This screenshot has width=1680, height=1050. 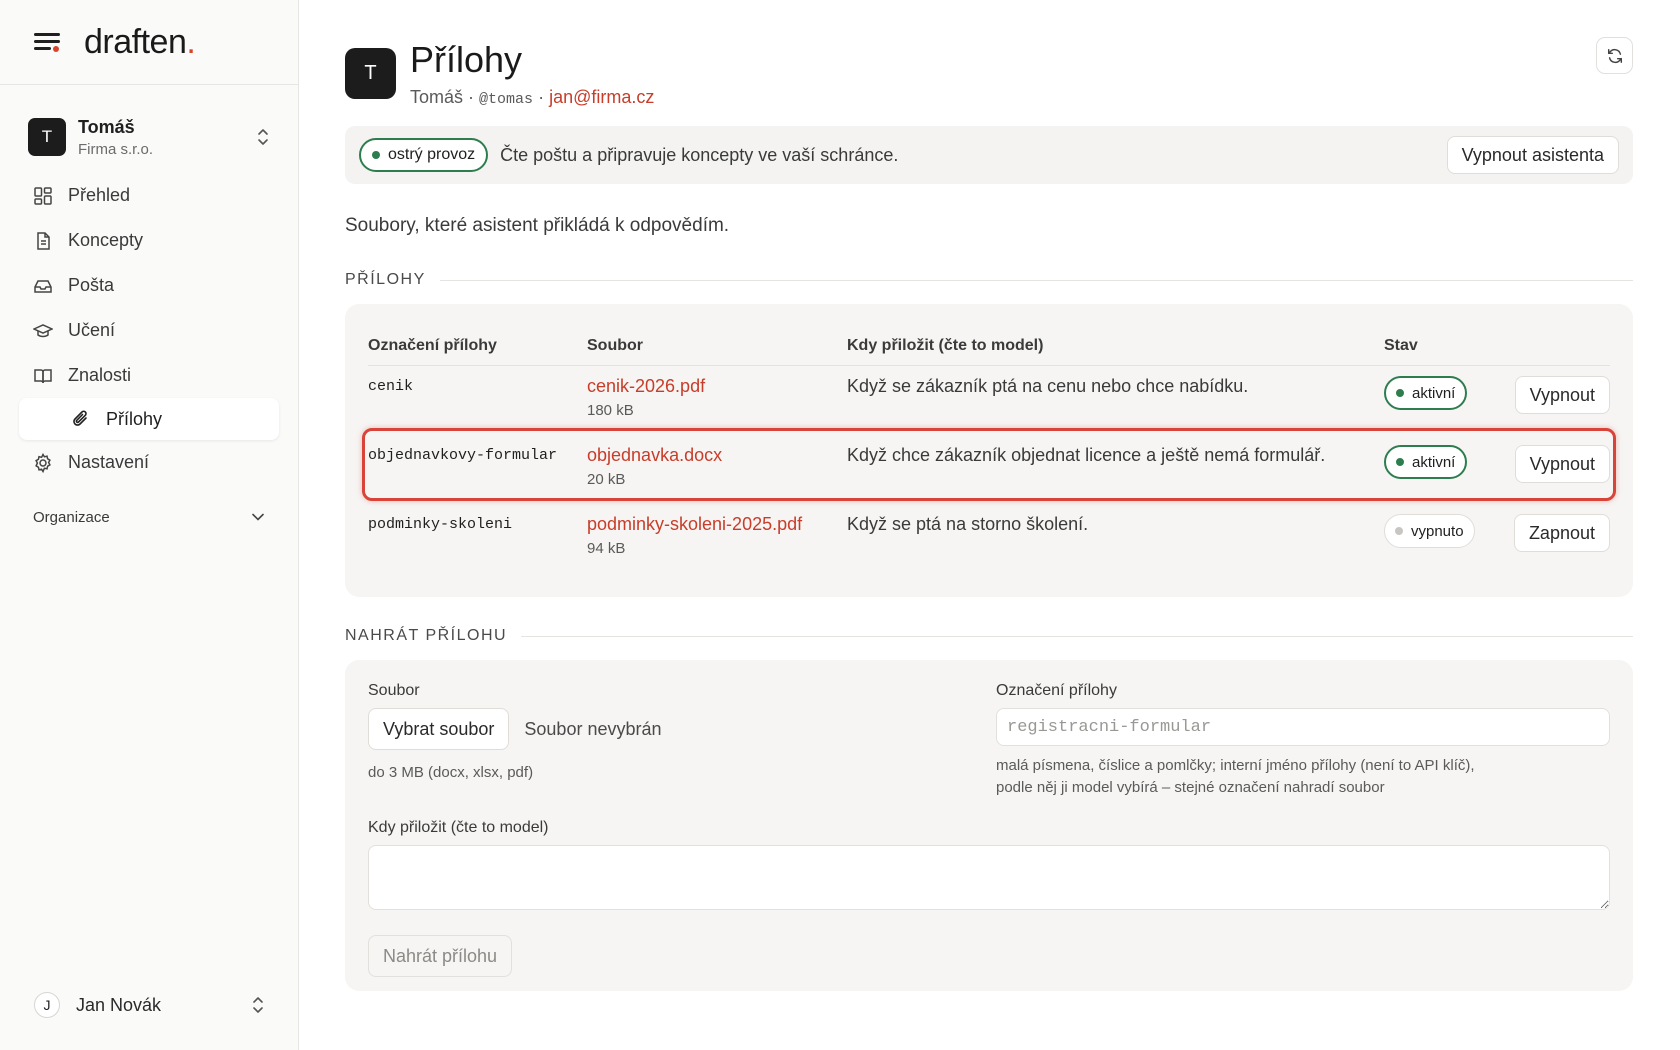 What do you see at coordinates (100, 375) in the screenshot?
I see `sidebar-item-label: Znalosti` at bounding box center [100, 375].